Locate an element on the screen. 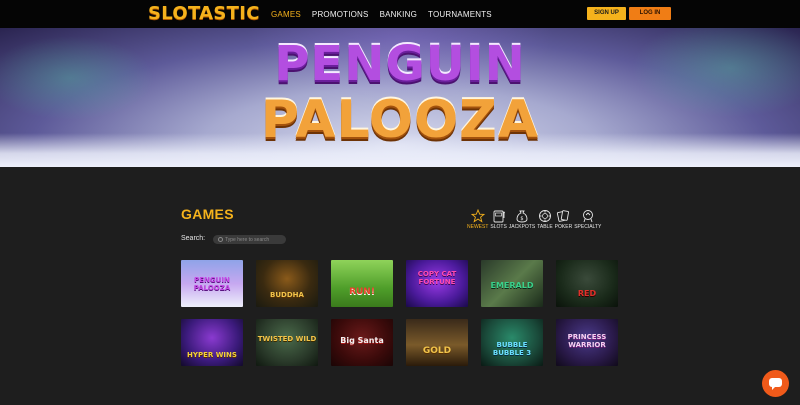 The height and width of the screenshot is (405, 800). game-tile-buddha: BUDDHA is located at coordinates (287, 283).